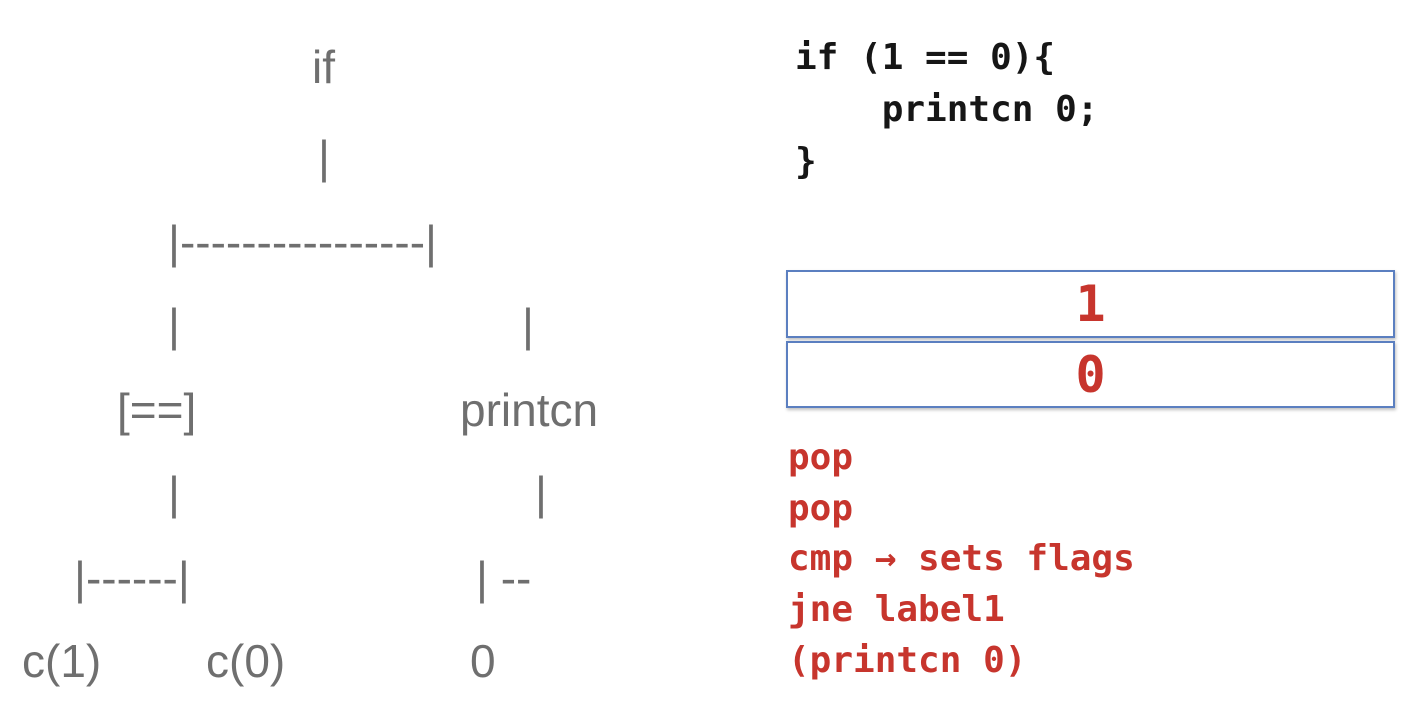  I want to click on tree-branch-equals: |------|, so click(132, 578).